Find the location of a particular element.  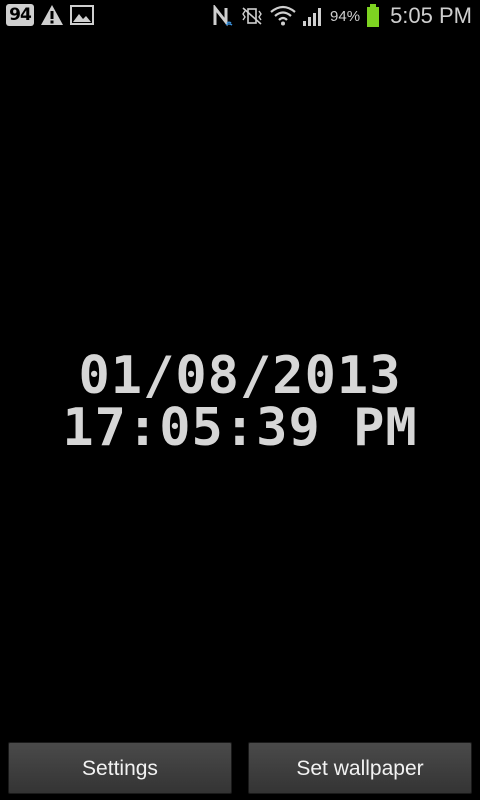

warning-icon is located at coordinates (52, 15).